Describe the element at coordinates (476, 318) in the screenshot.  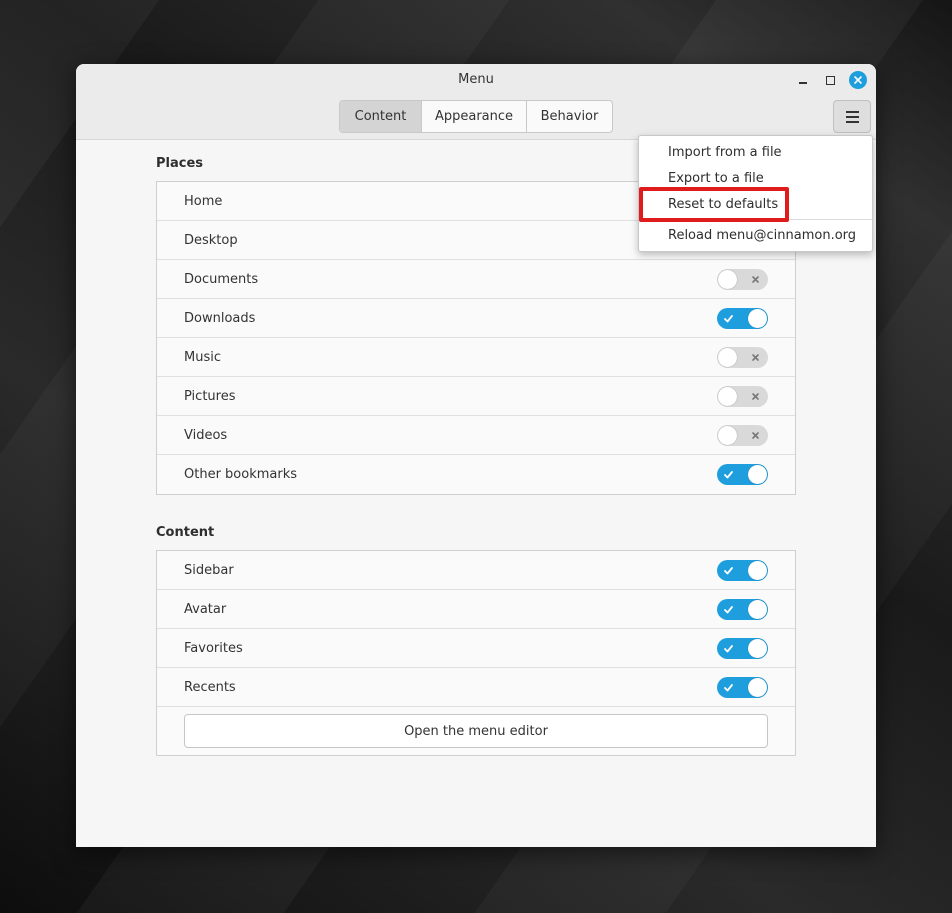
I see `list-item: Downloads` at that location.